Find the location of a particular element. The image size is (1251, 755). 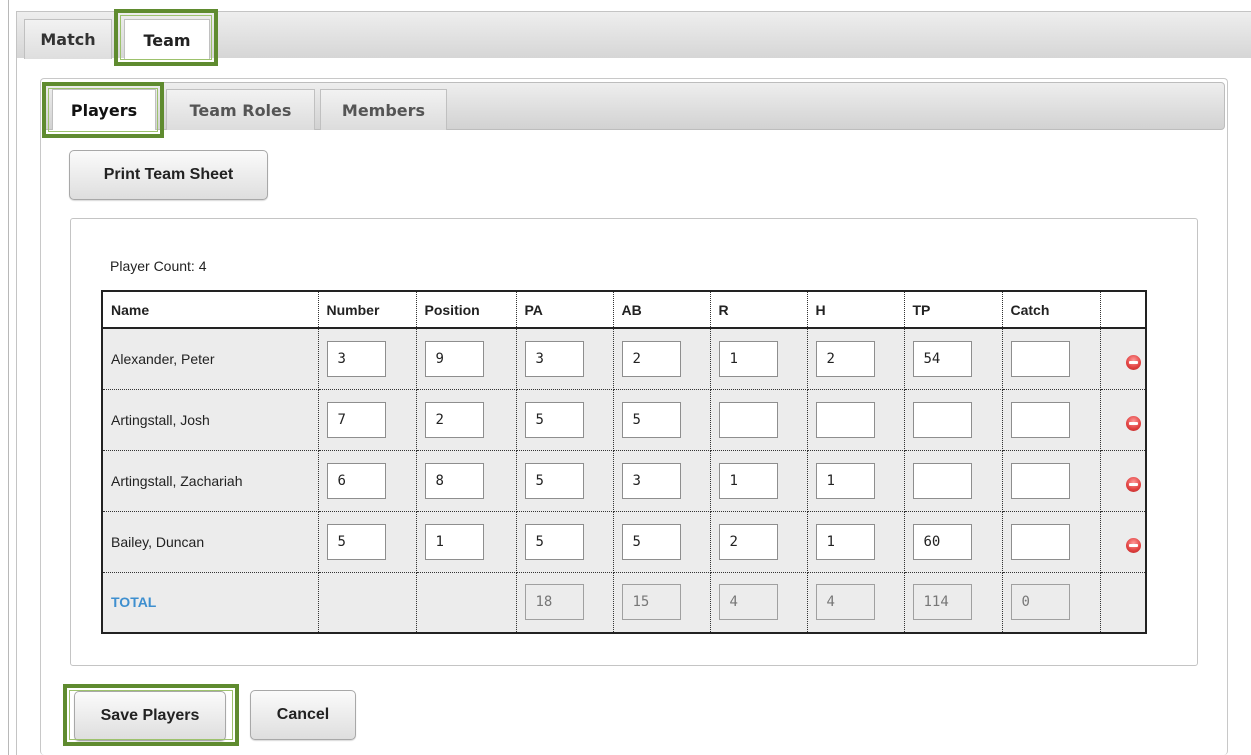

table-row: Artingstall, Josh is located at coordinates (624, 420).